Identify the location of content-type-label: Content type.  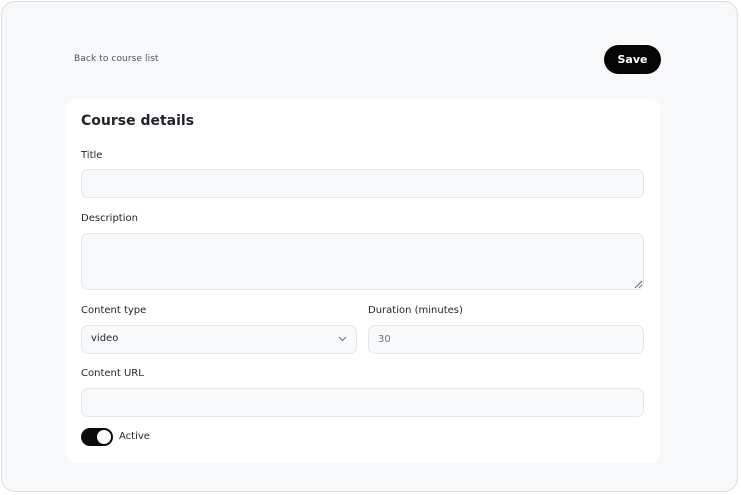
(114, 310).